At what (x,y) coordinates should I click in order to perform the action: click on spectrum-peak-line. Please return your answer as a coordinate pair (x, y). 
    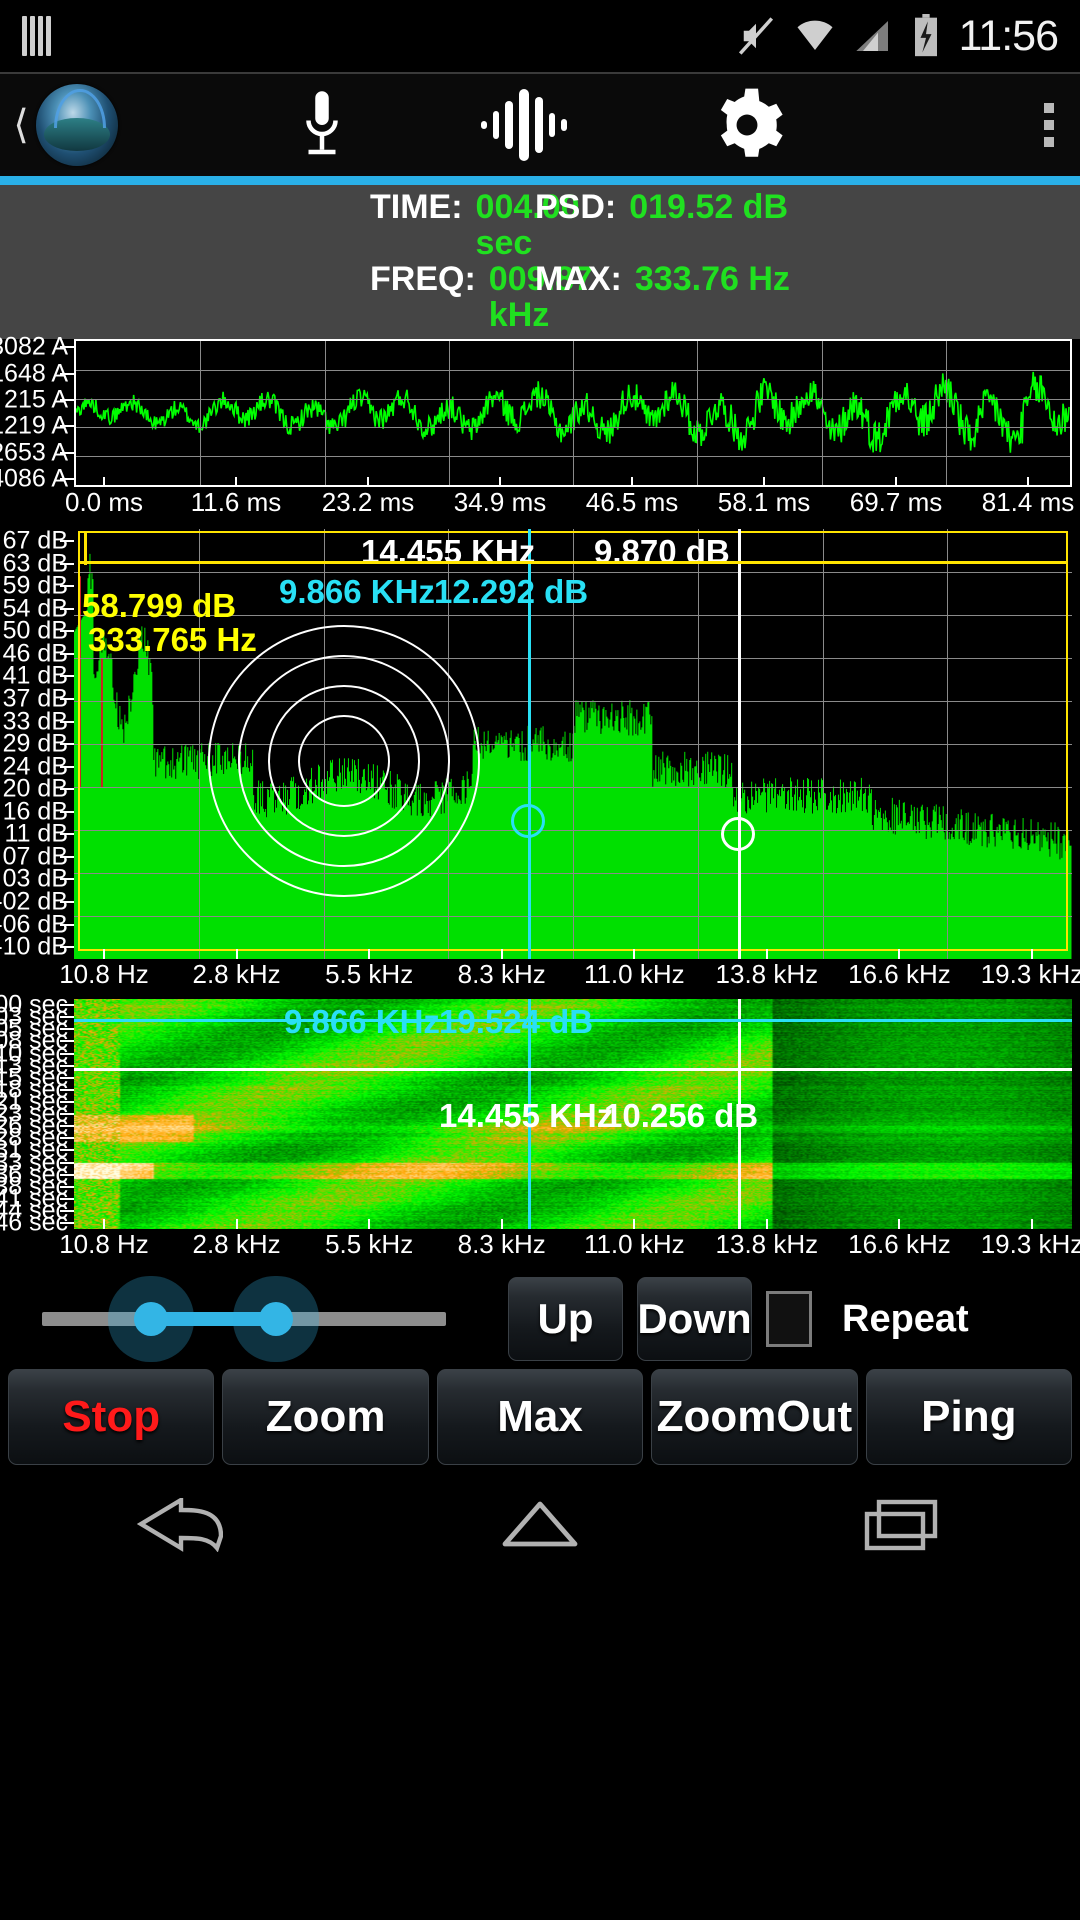
    Looking at the image, I should click on (573, 562).